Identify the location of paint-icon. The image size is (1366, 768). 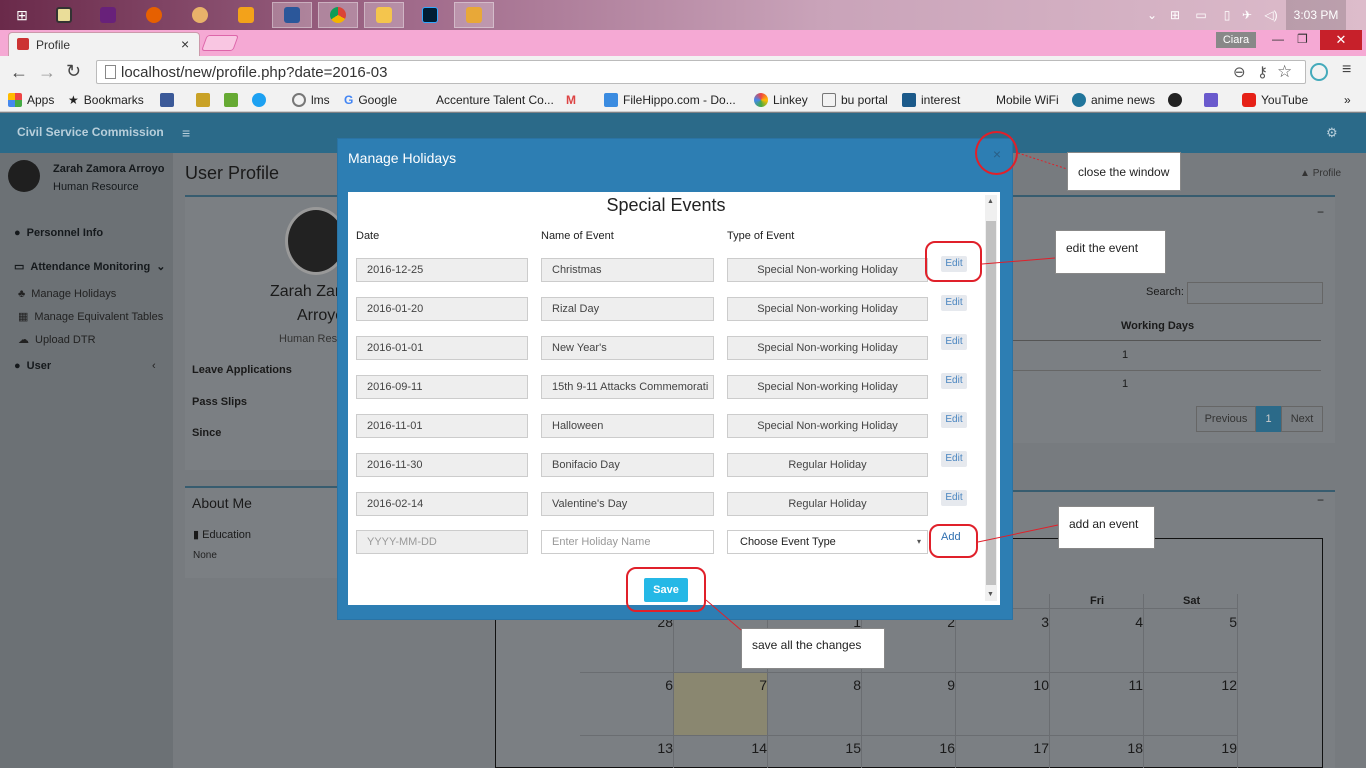
(200, 15).